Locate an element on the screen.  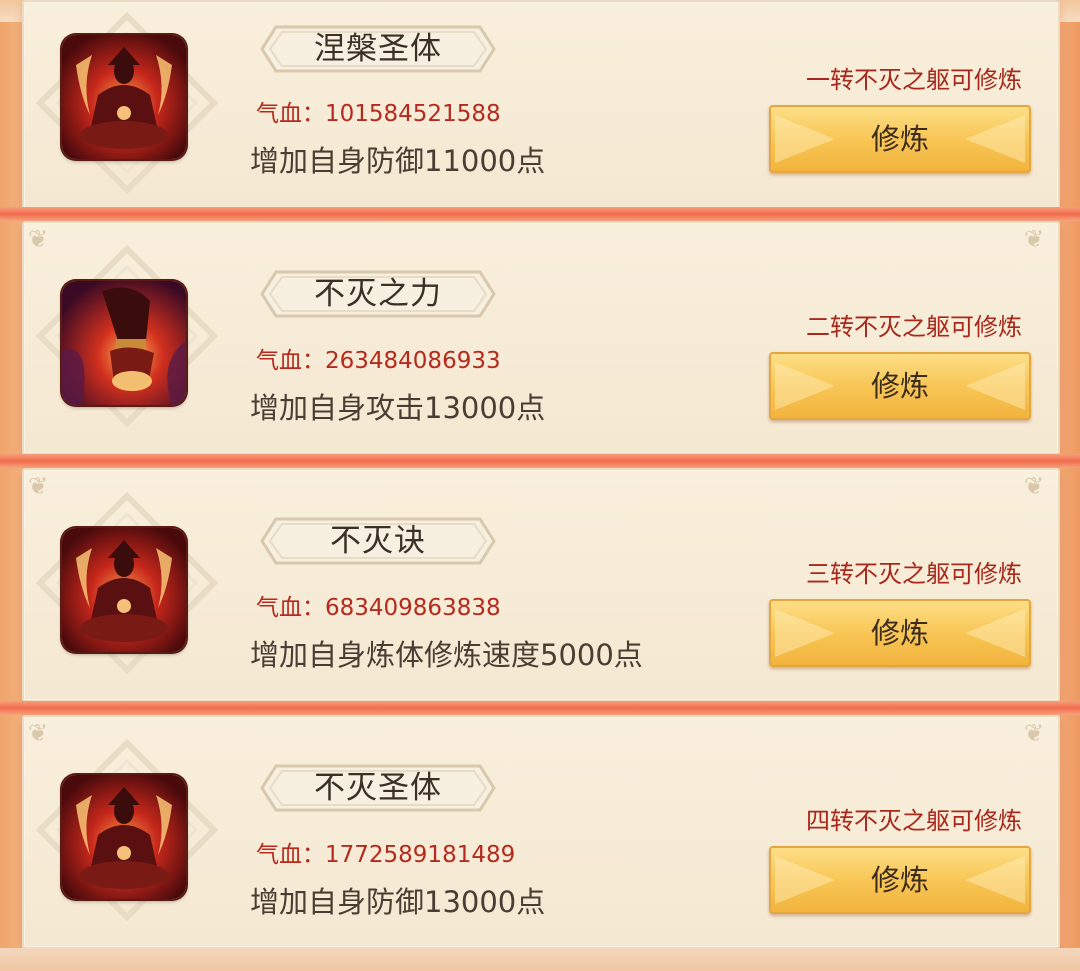
hp-requirement: 气血：263484086933 is located at coordinates (378, 361).